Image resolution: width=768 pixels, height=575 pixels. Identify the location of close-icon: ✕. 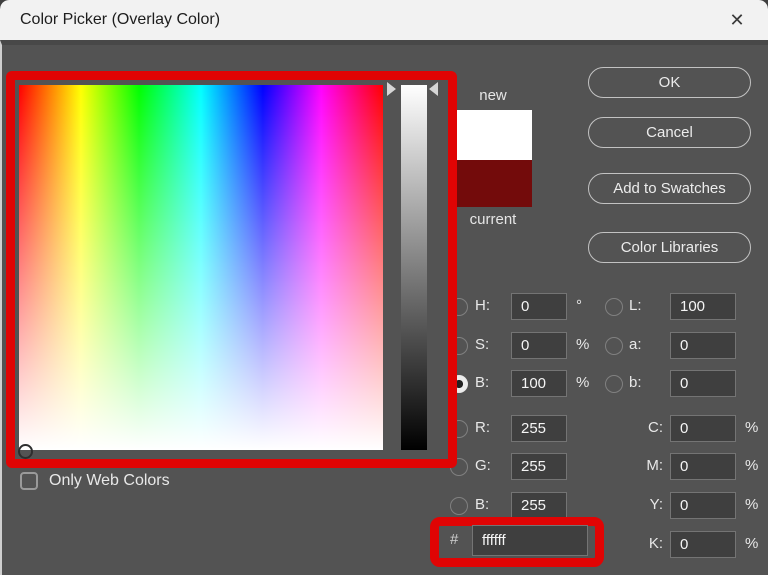
(737, 20).